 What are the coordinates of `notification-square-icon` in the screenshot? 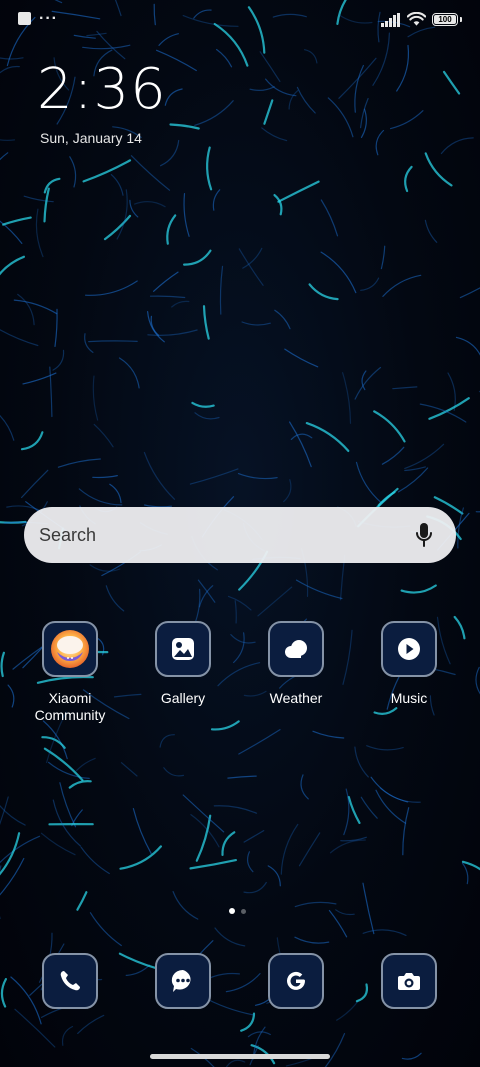 It's located at (24, 18).